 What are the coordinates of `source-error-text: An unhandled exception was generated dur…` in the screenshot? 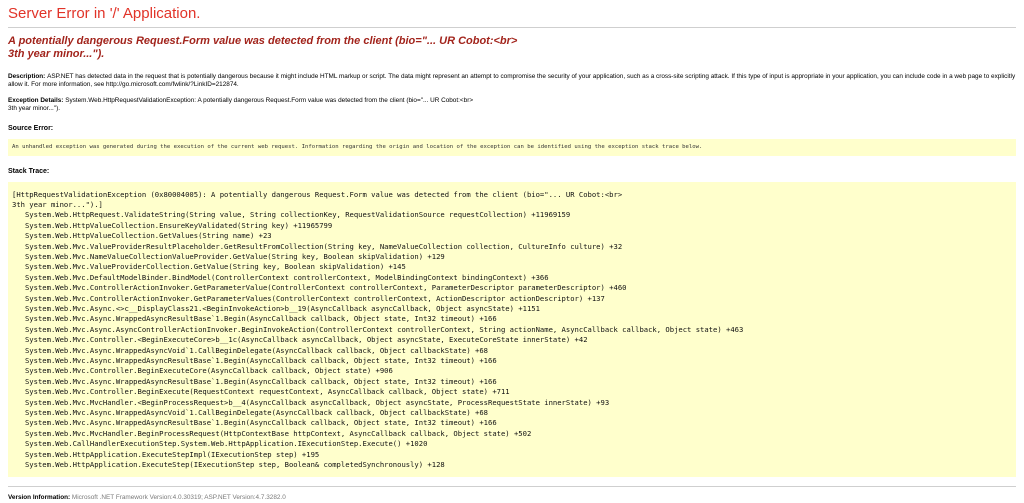 It's located at (357, 146).